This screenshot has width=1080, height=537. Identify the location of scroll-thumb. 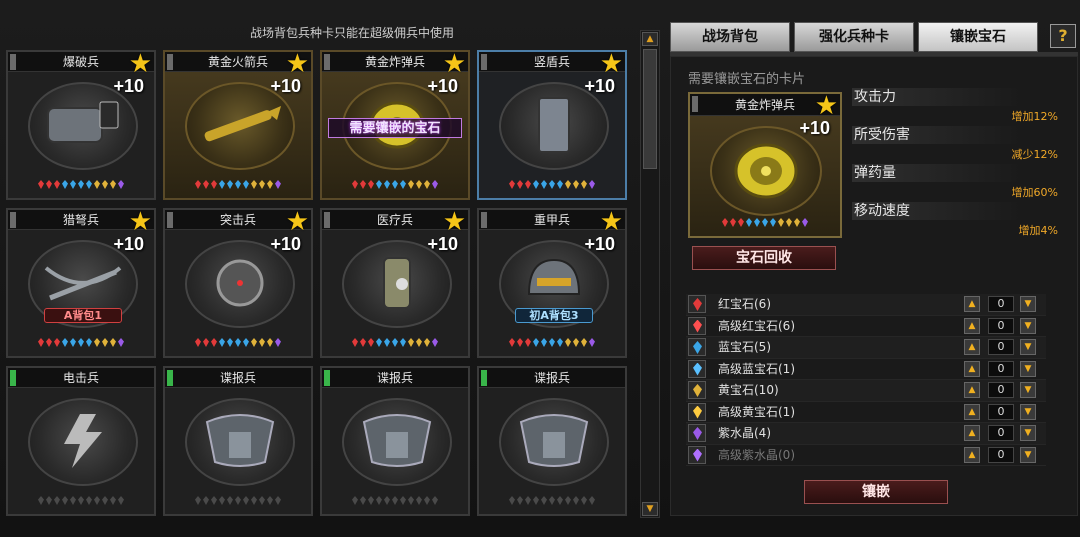
(650, 109).